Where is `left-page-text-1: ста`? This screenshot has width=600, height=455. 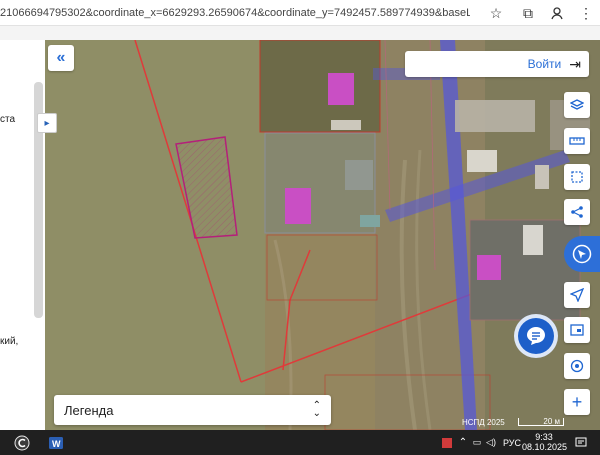 left-page-text-1: ста is located at coordinates (8, 119).